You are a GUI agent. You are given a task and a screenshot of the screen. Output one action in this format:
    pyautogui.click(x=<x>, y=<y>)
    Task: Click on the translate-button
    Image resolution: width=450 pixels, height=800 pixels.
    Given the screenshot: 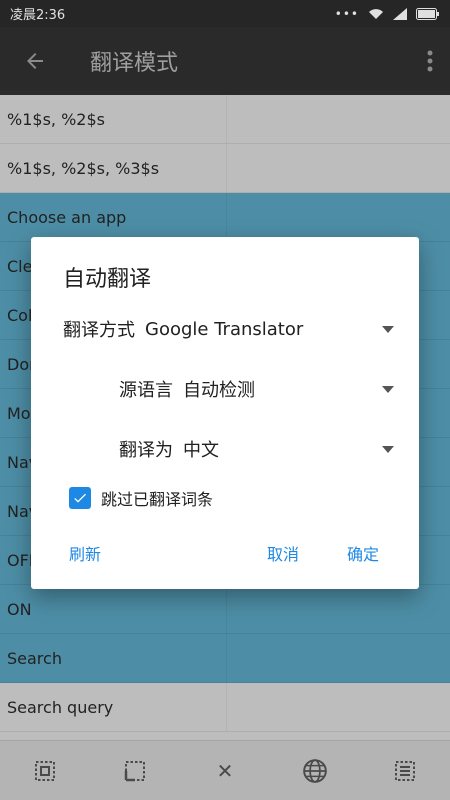 What is the action you would take?
    pyautogui.click(x=315, y=771)
    